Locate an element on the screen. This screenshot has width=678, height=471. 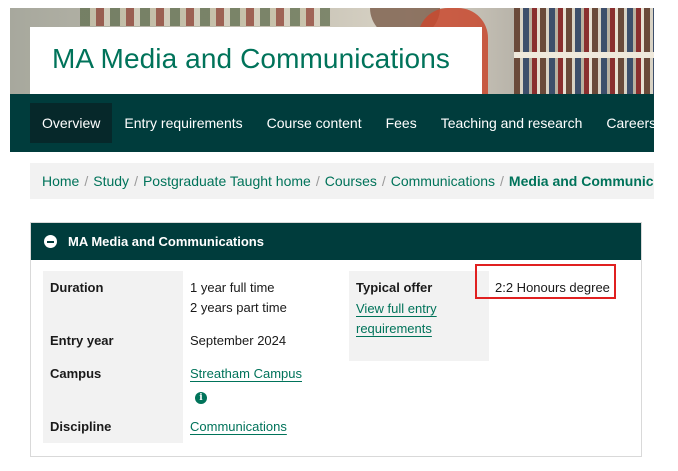
tab-teaching-and-research: Teaching and research is located at coordinates (512, 123).